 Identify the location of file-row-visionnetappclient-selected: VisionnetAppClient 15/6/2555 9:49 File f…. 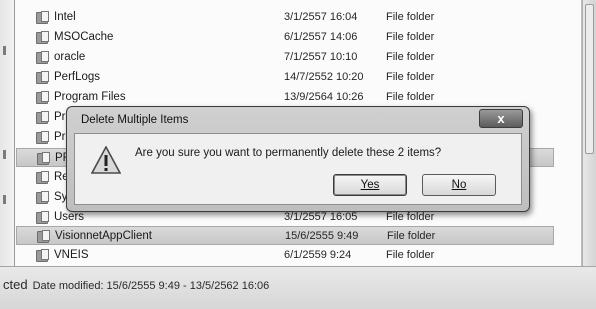
(285, 235).